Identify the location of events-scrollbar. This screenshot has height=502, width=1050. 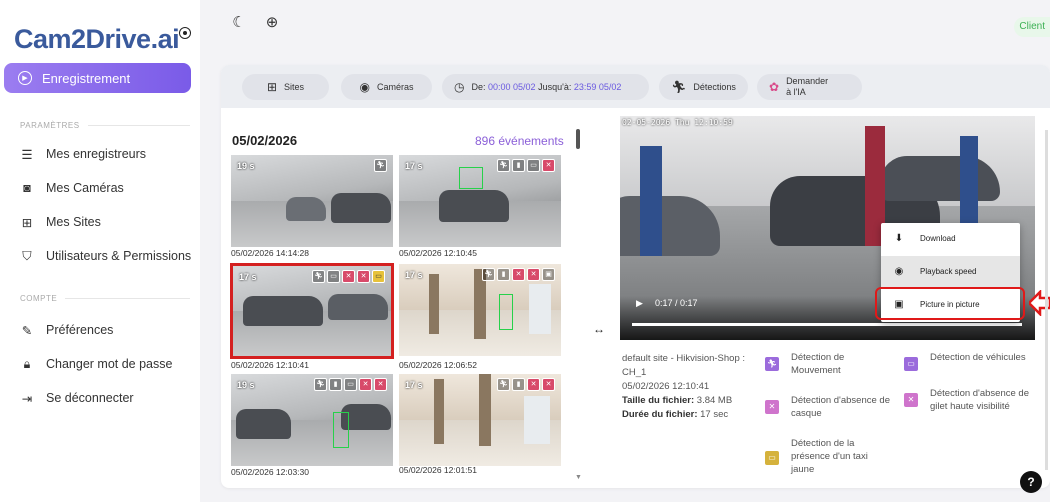
(578, 139).